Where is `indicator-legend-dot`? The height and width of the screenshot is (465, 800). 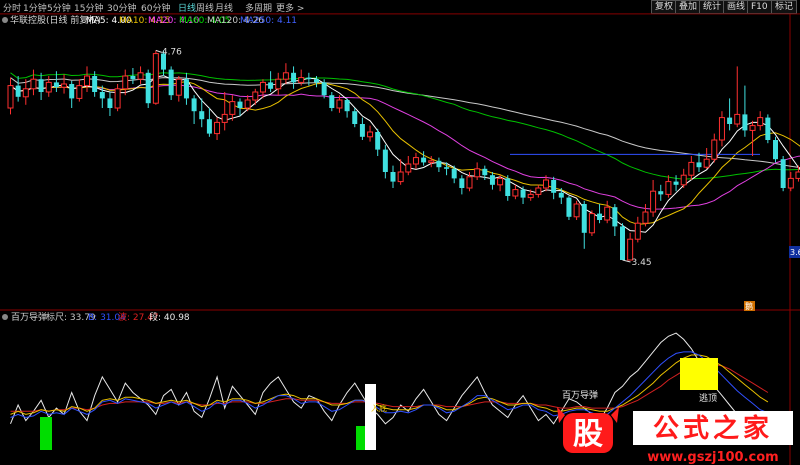
indicator-legend-dot is located at coordinates (5, 317).